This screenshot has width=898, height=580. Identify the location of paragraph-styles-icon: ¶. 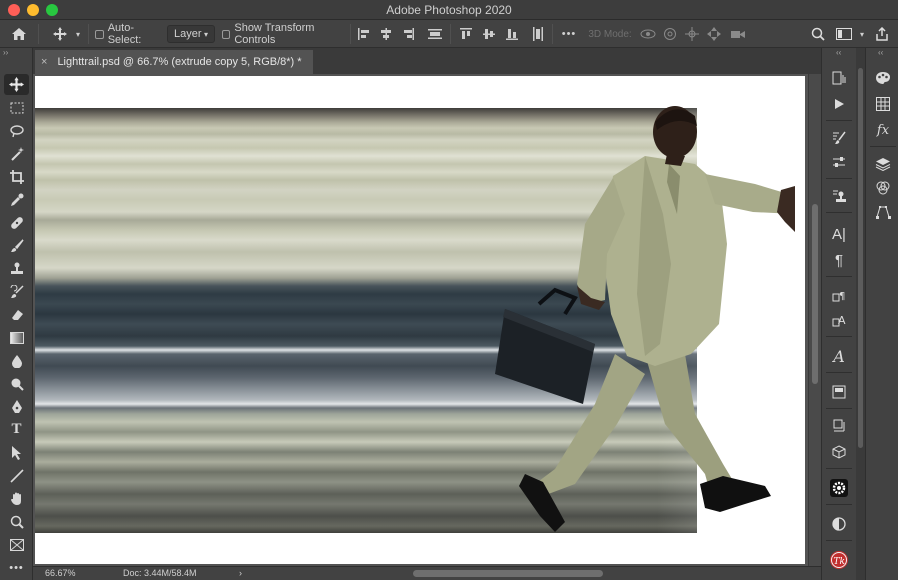
(839, 296).